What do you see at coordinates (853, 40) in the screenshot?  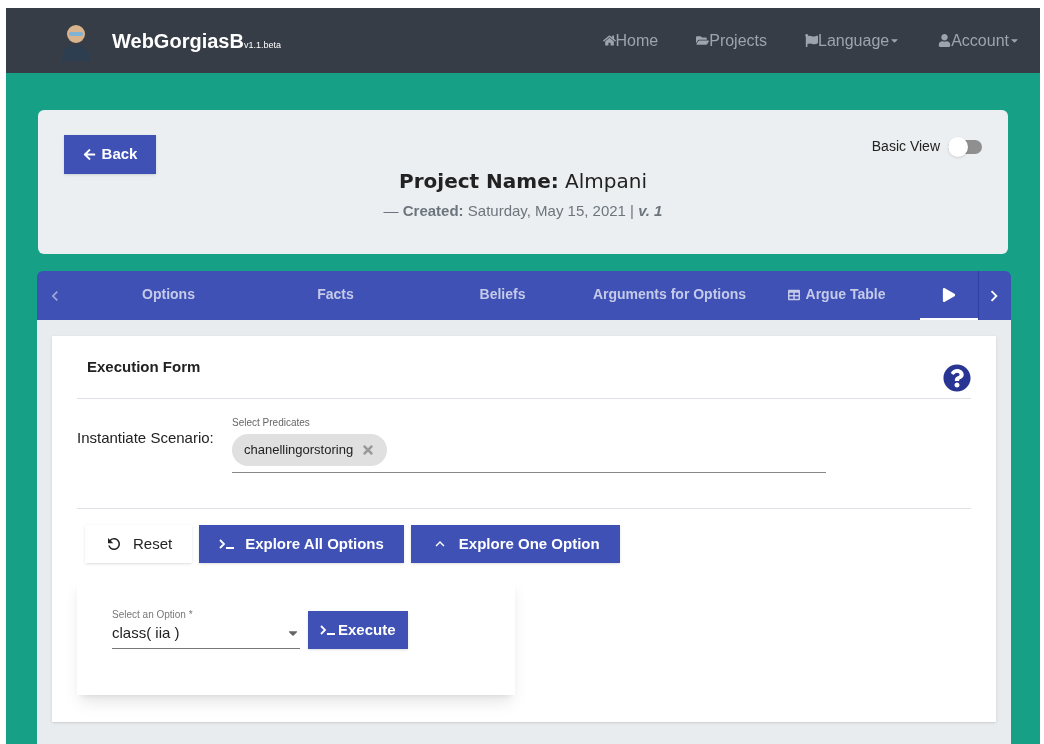 I see `nav-link: Language` at bounding box center [853, 40].